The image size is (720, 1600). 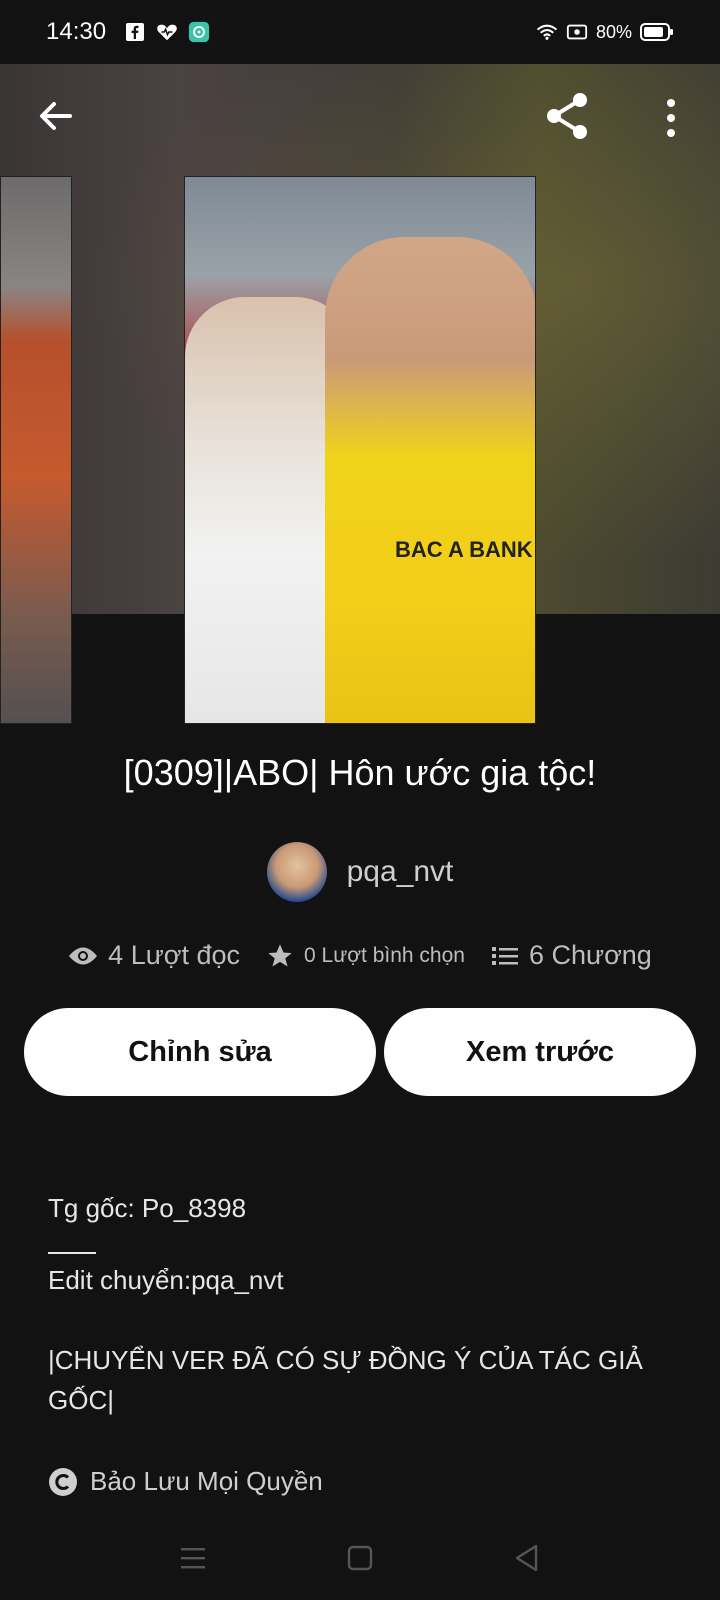 I want to click on previous-story-cover, so click(x=36, y=450).